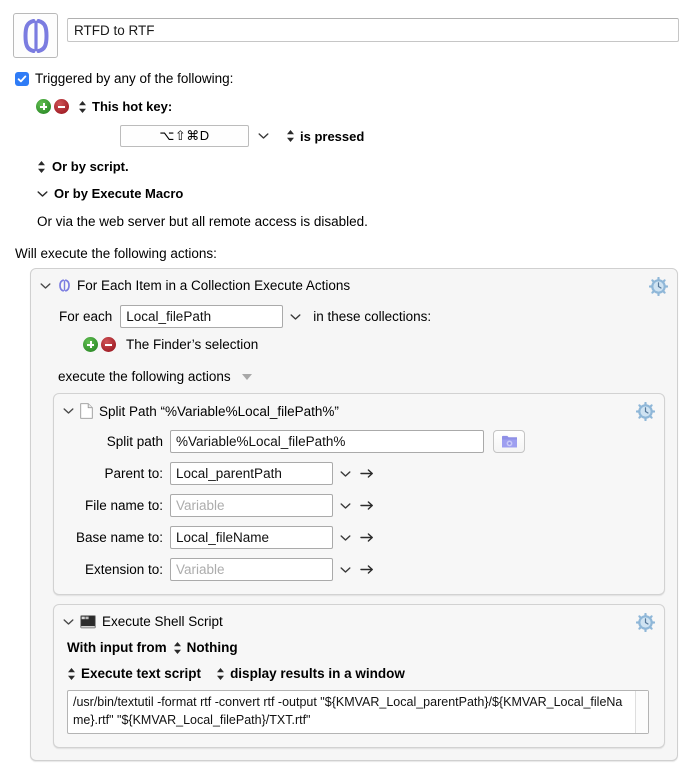 The height and width of the screenshot is (772, 689). I want to click on remove-trigger-button, so click(61, 106).